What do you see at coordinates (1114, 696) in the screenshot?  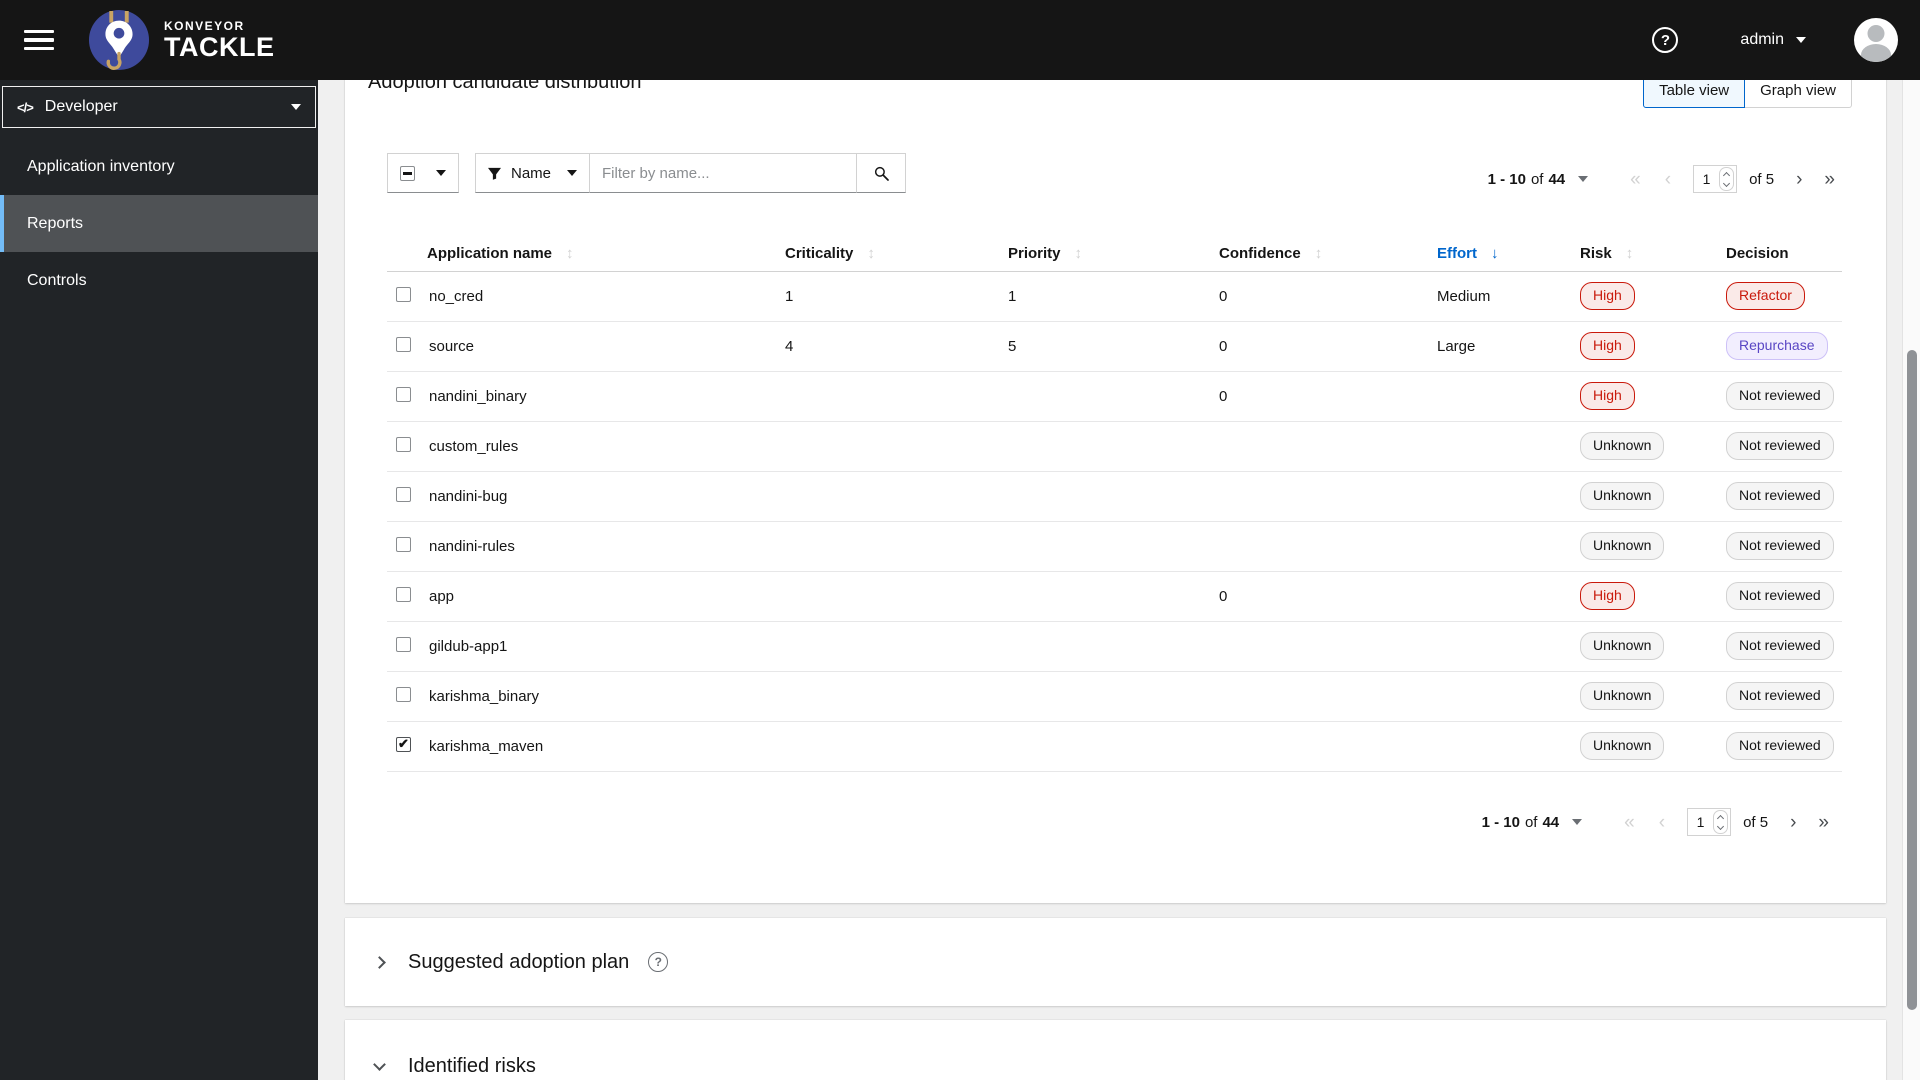 I see `table-row: karishma_binary Unknown Not reviewed` at bounding box center [1114, 696].